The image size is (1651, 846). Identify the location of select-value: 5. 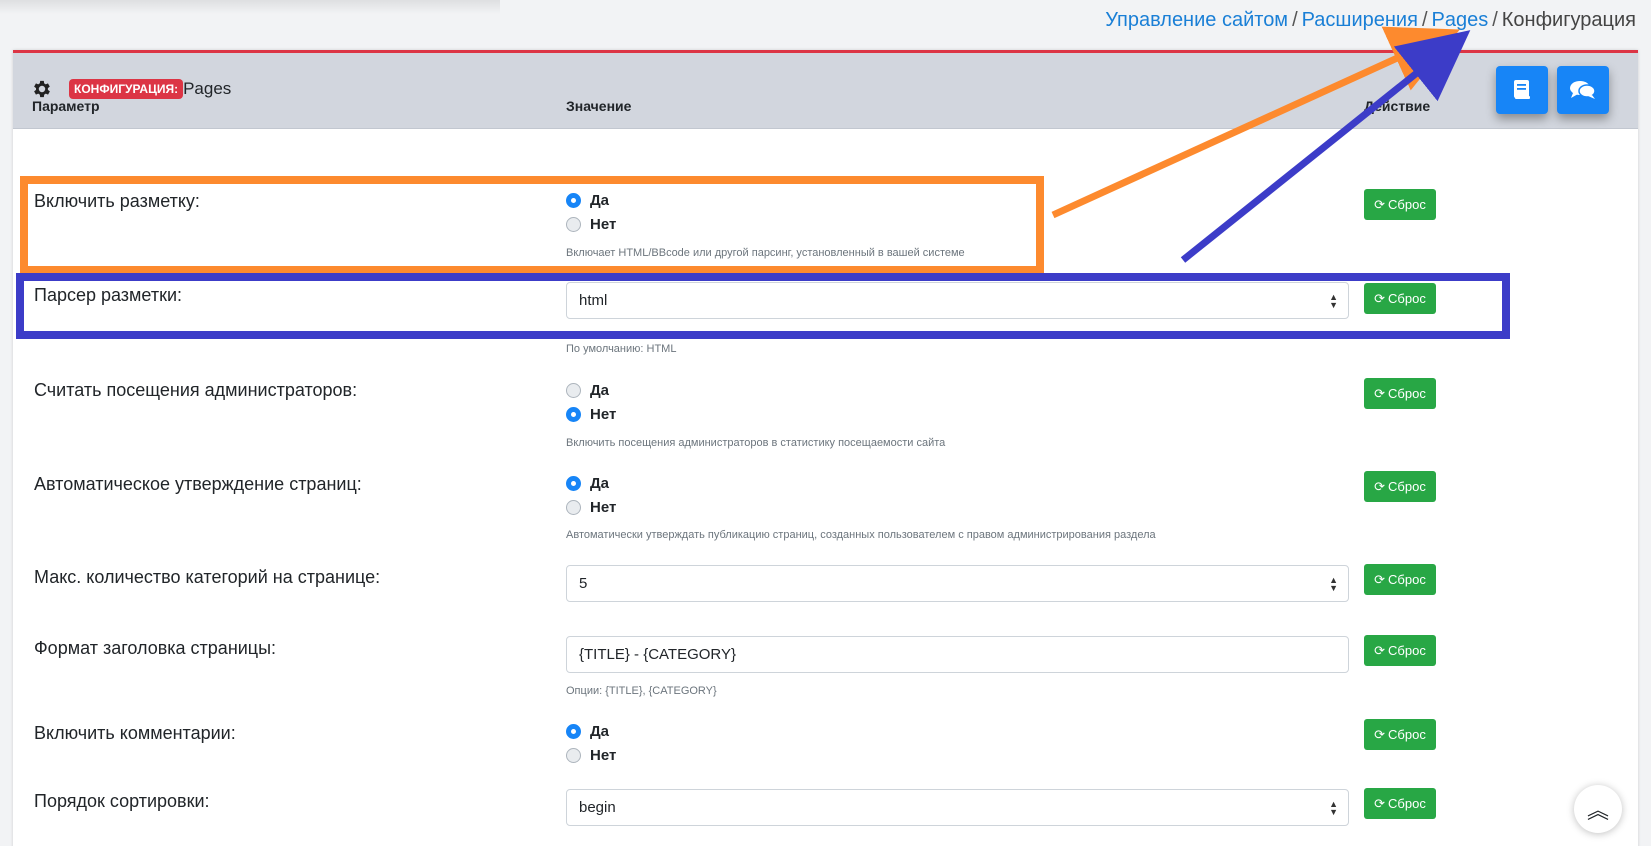
(583, 583).